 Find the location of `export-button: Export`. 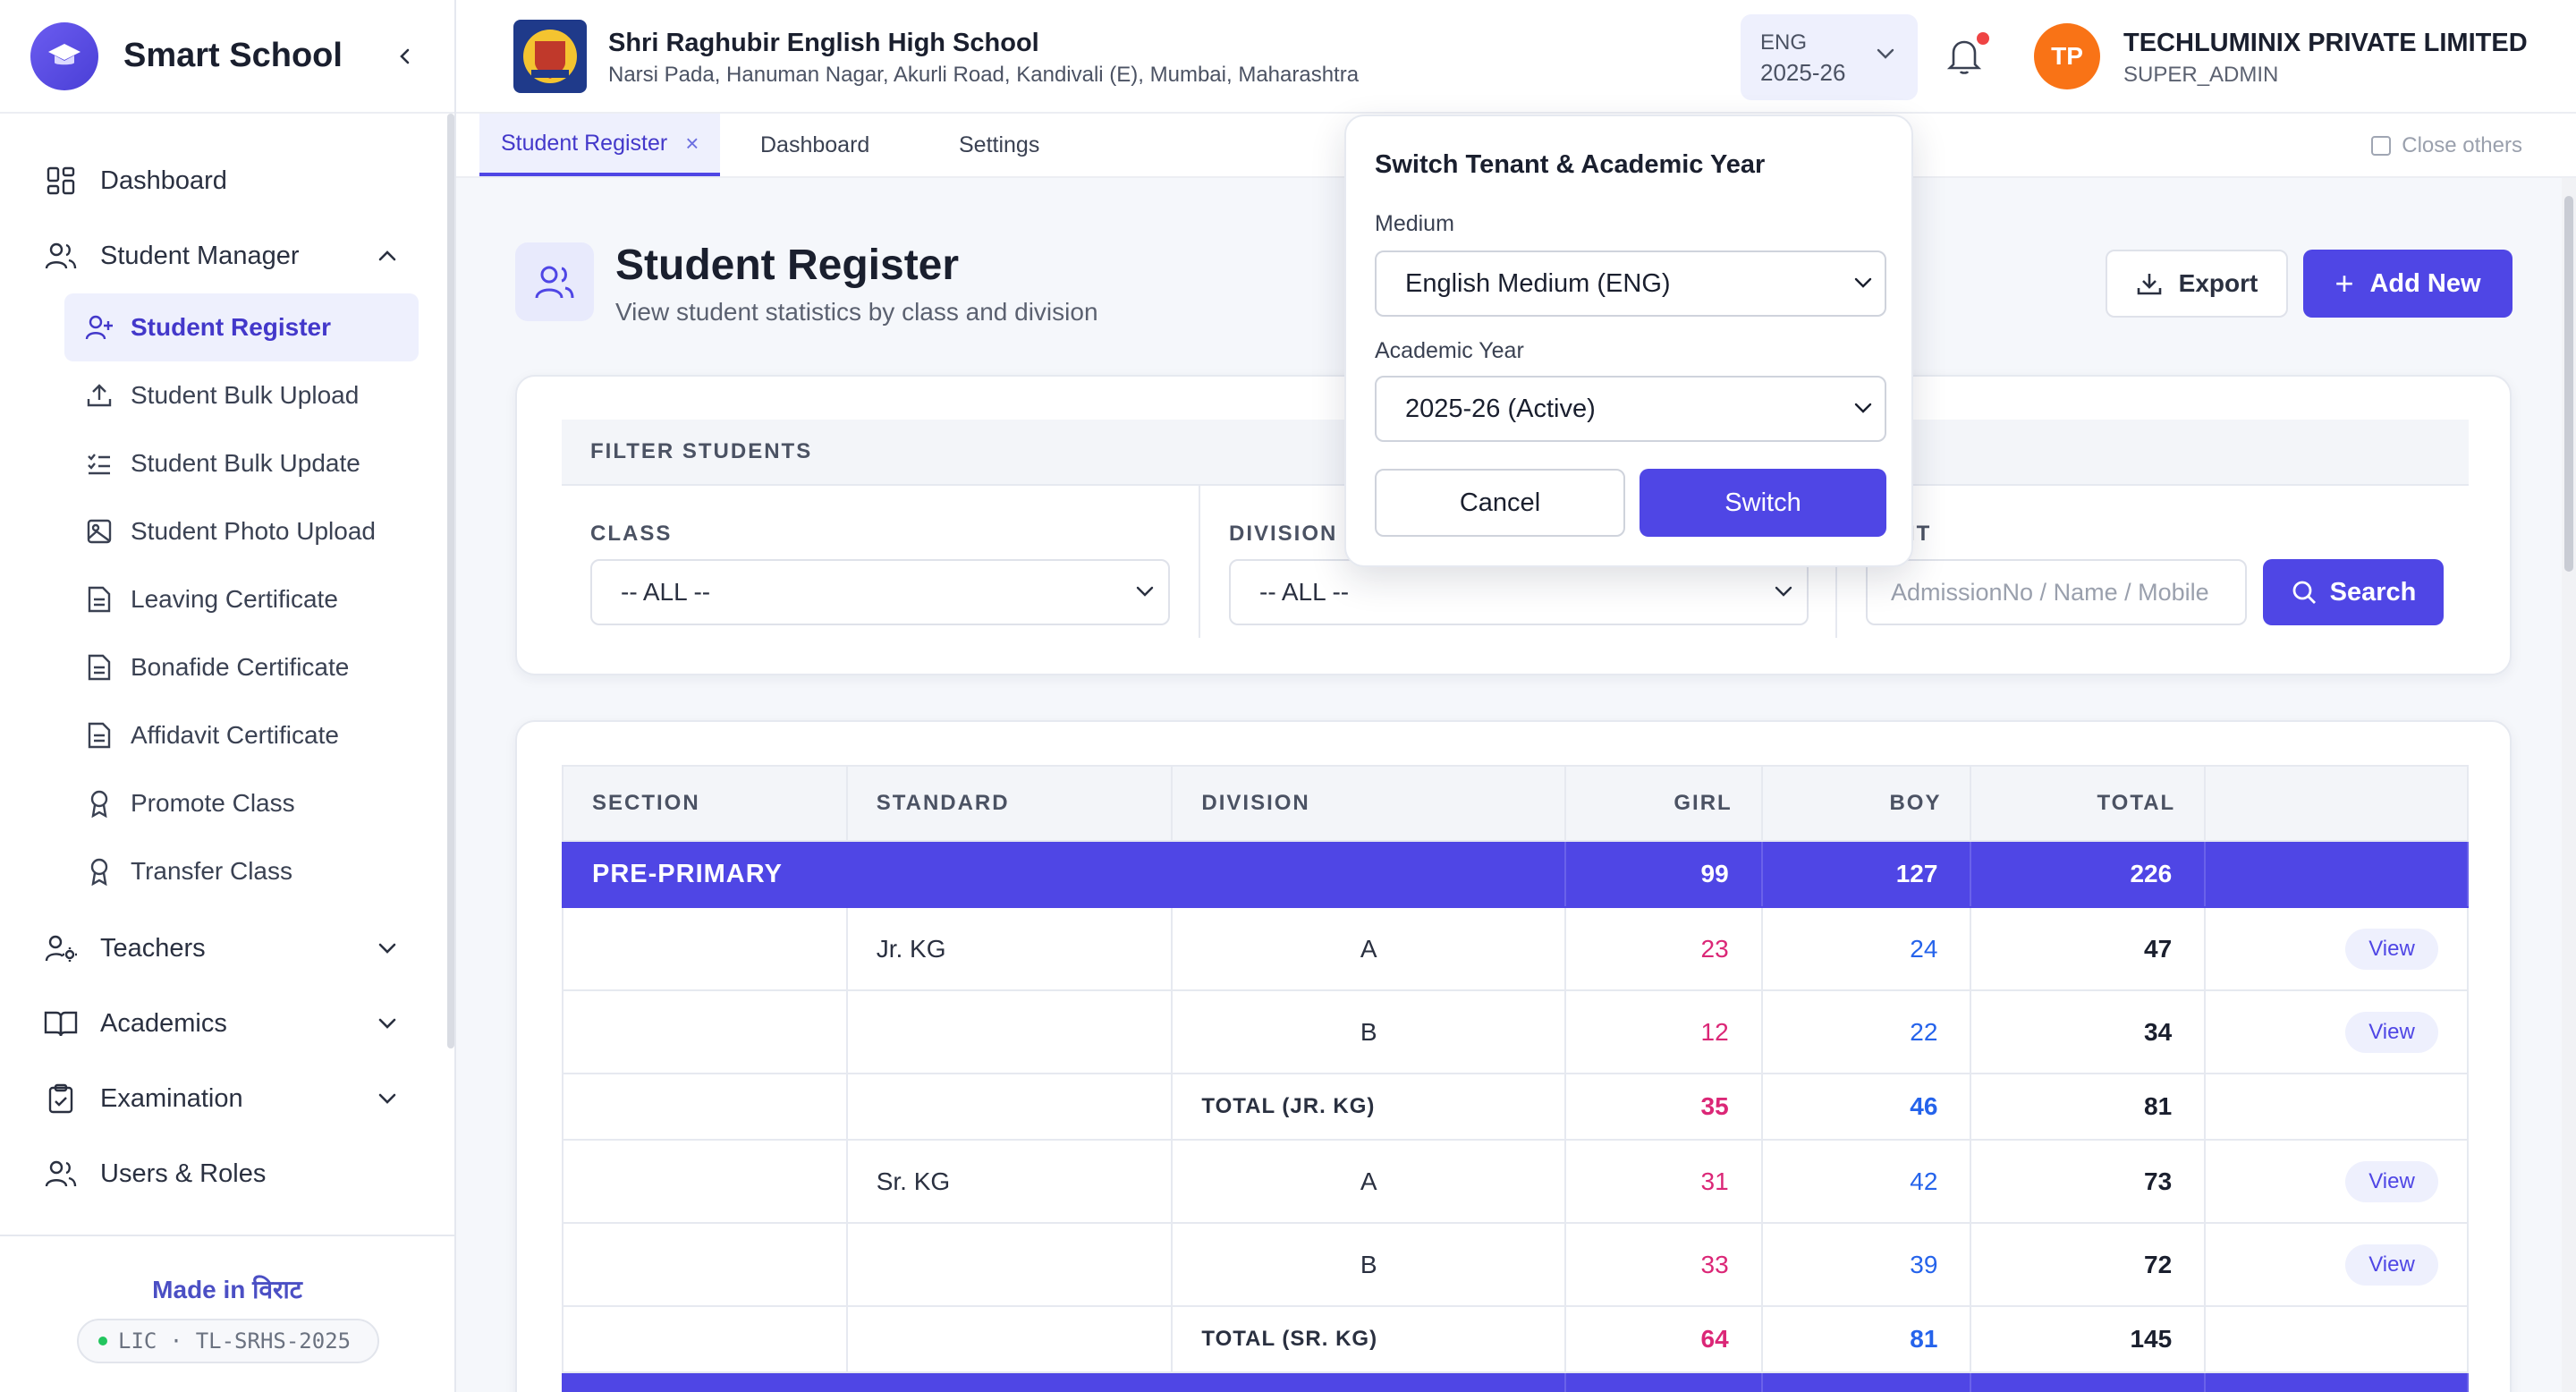

export-button: Export is located at coordinates (2197, 284).